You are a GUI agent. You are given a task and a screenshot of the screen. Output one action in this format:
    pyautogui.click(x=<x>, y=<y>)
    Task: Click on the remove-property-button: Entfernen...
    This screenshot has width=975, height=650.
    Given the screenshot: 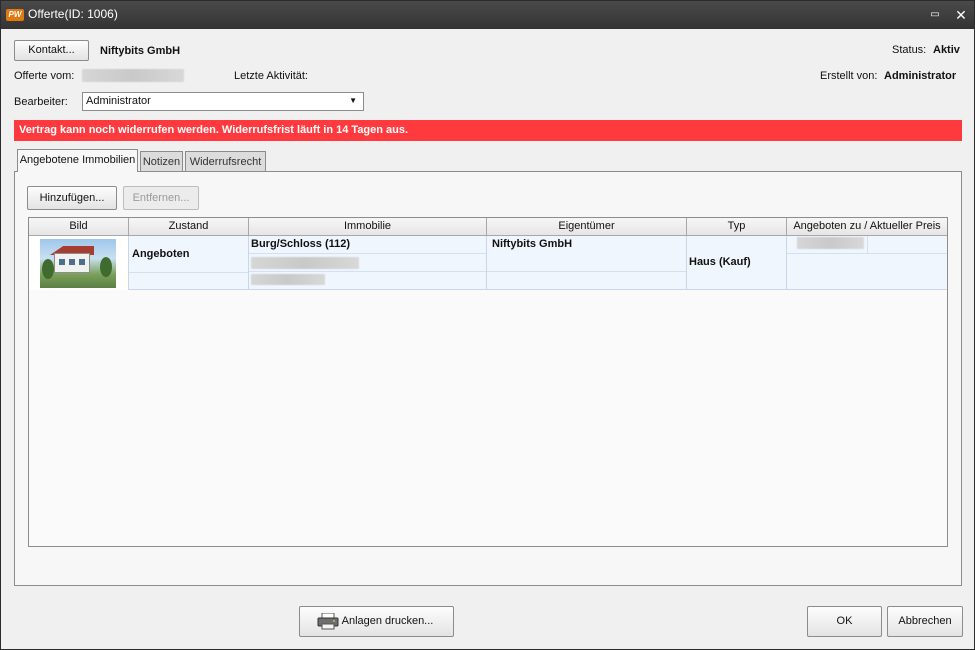 What is the action you would take?
    pyautogui.click(x=161, y=198)
    